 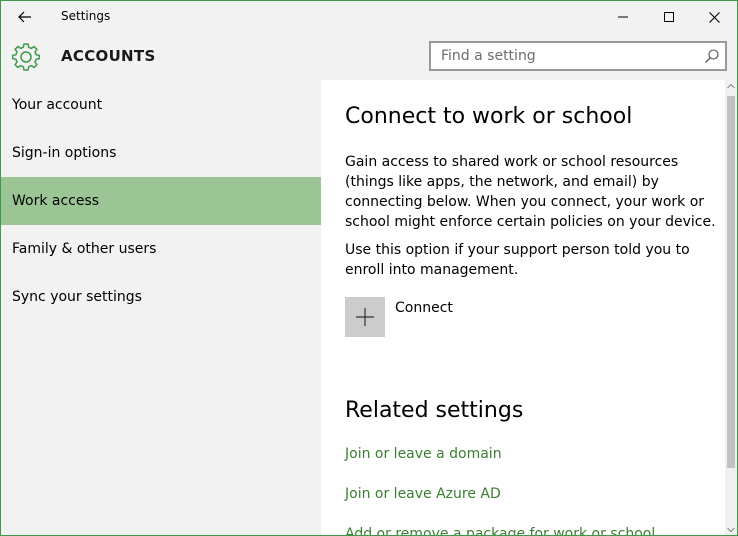 I want to click on maximize-icon, so click(x=669, y=17).